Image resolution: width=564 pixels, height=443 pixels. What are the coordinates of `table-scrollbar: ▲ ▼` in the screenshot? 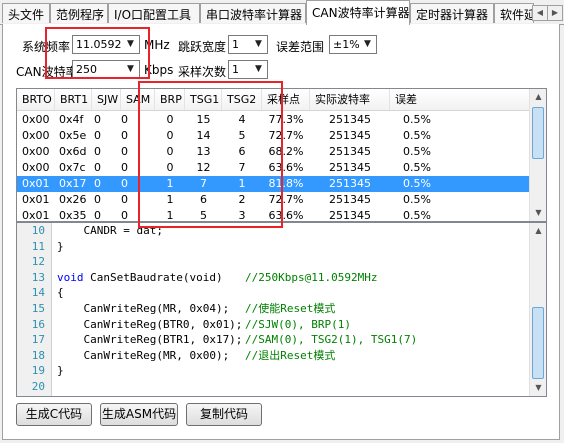 It's located at (537, 155).